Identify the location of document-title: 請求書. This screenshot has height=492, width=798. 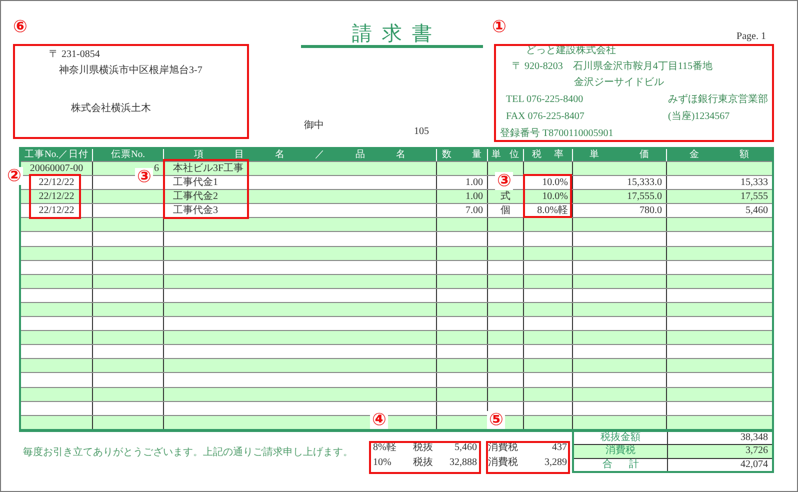
(396, 34).